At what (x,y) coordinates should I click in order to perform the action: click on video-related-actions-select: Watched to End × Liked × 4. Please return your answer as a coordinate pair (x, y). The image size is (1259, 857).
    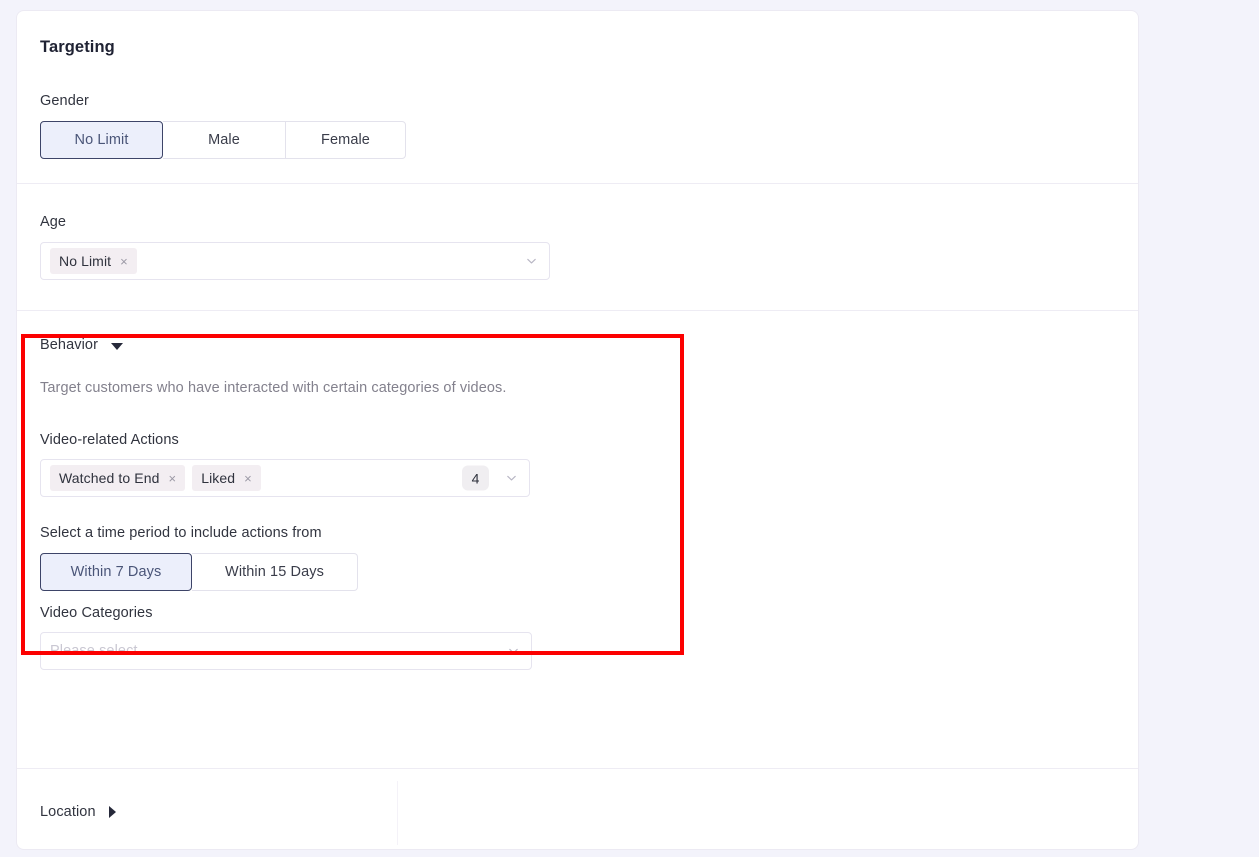
    Looking at the image, I should click on (285, 478).